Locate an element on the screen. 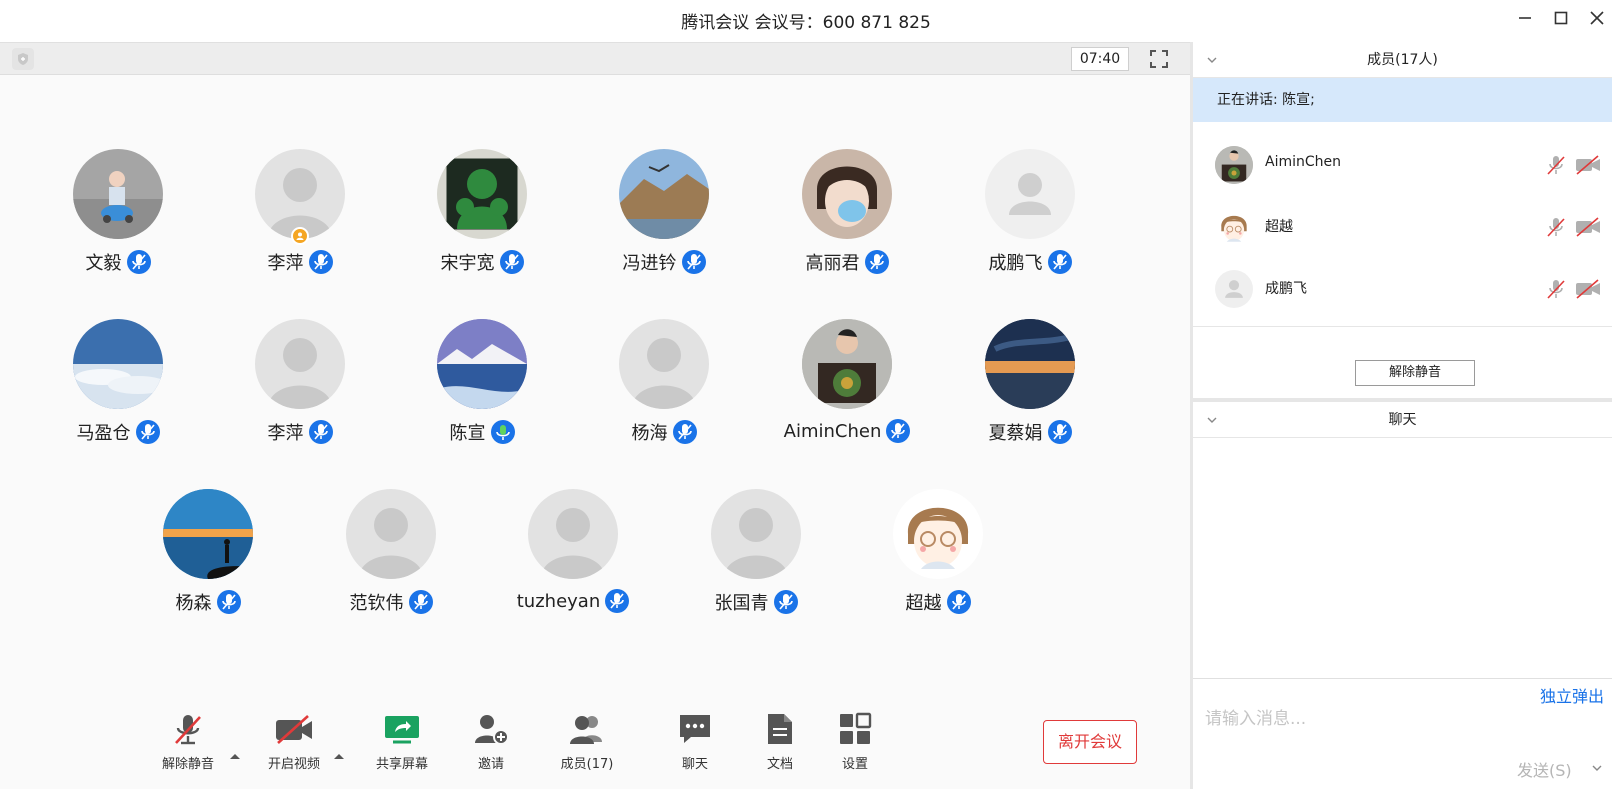 Image resolution: width=1612 pixels, height=789 pixels. share-screen-button: 共享屏幕 is located at coordinates (402, 741).